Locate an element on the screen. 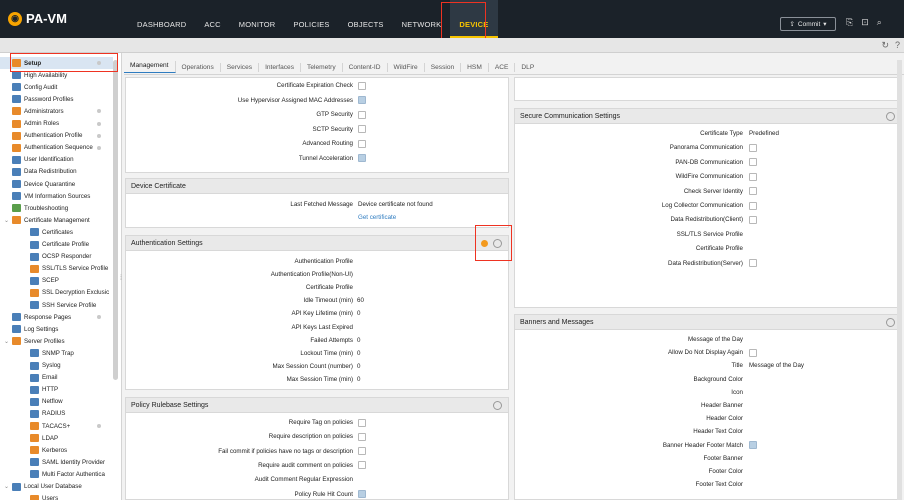  sidebar-item-certificates: Certificates is located at coordinates (56, 232).